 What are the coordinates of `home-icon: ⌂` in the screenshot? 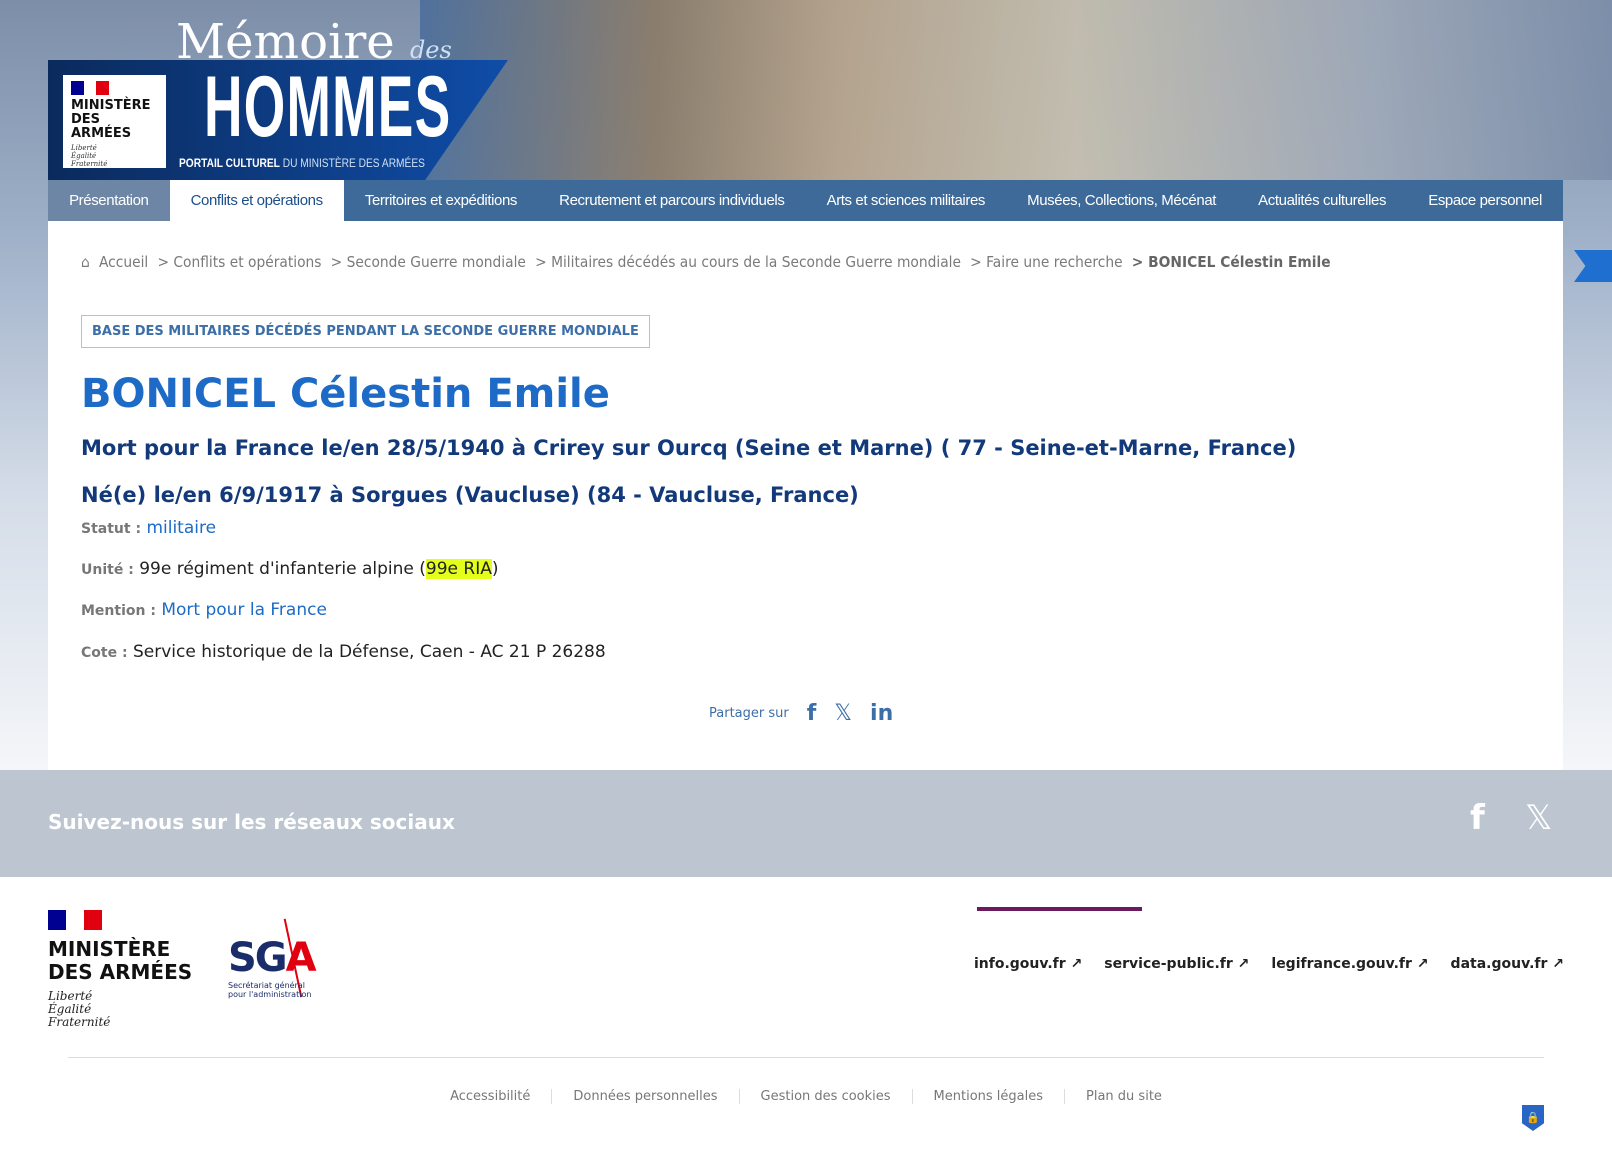 It's located at (85, 262).